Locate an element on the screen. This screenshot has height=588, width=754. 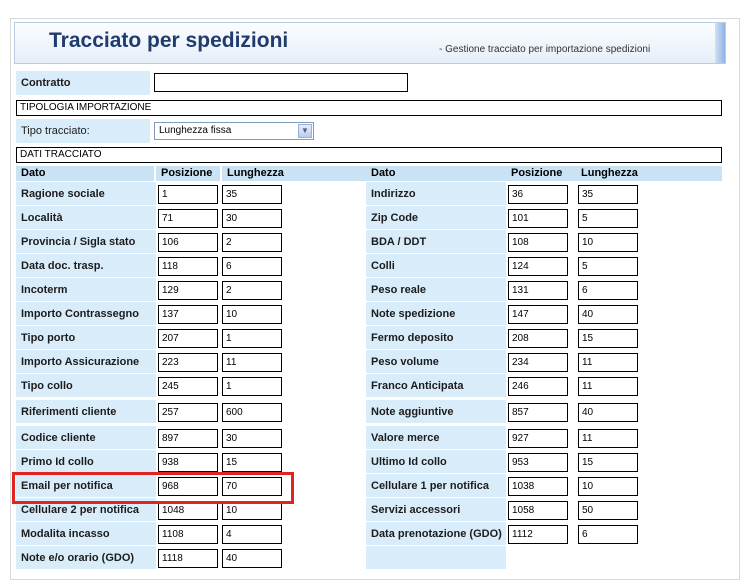
track-type-value: Lunghezza fissa is located at coordinates (195, 130).